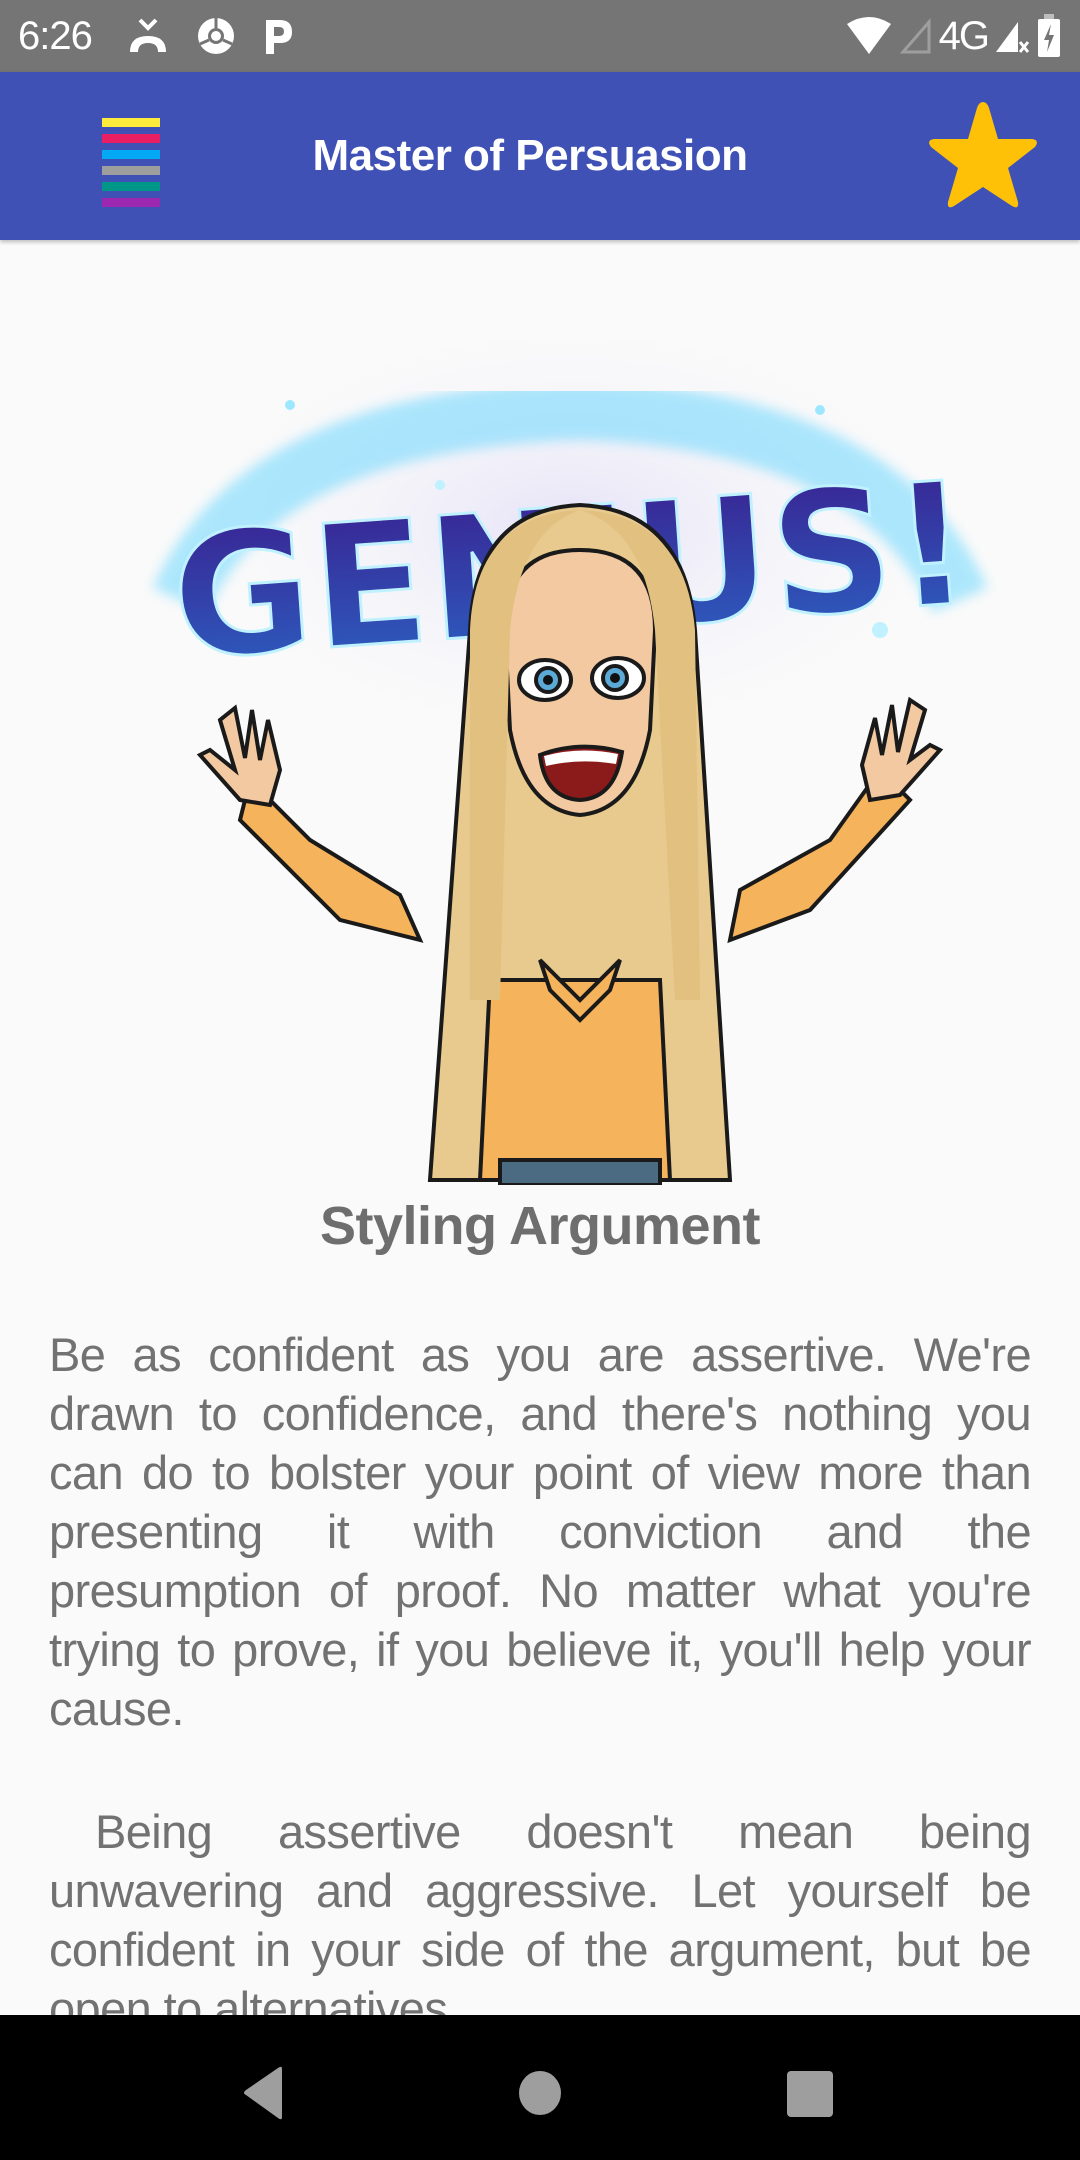 The height and width of the screenshot is (2160, 1080). I want to click on chrome-icon, so click(215, 36).